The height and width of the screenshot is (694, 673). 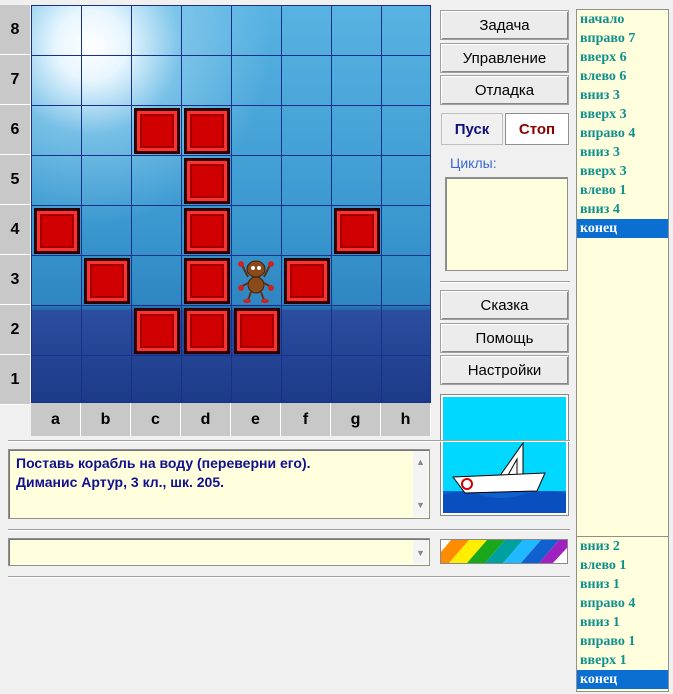 I want to click on settings-button: Настройки, so click(x=504, y=370).